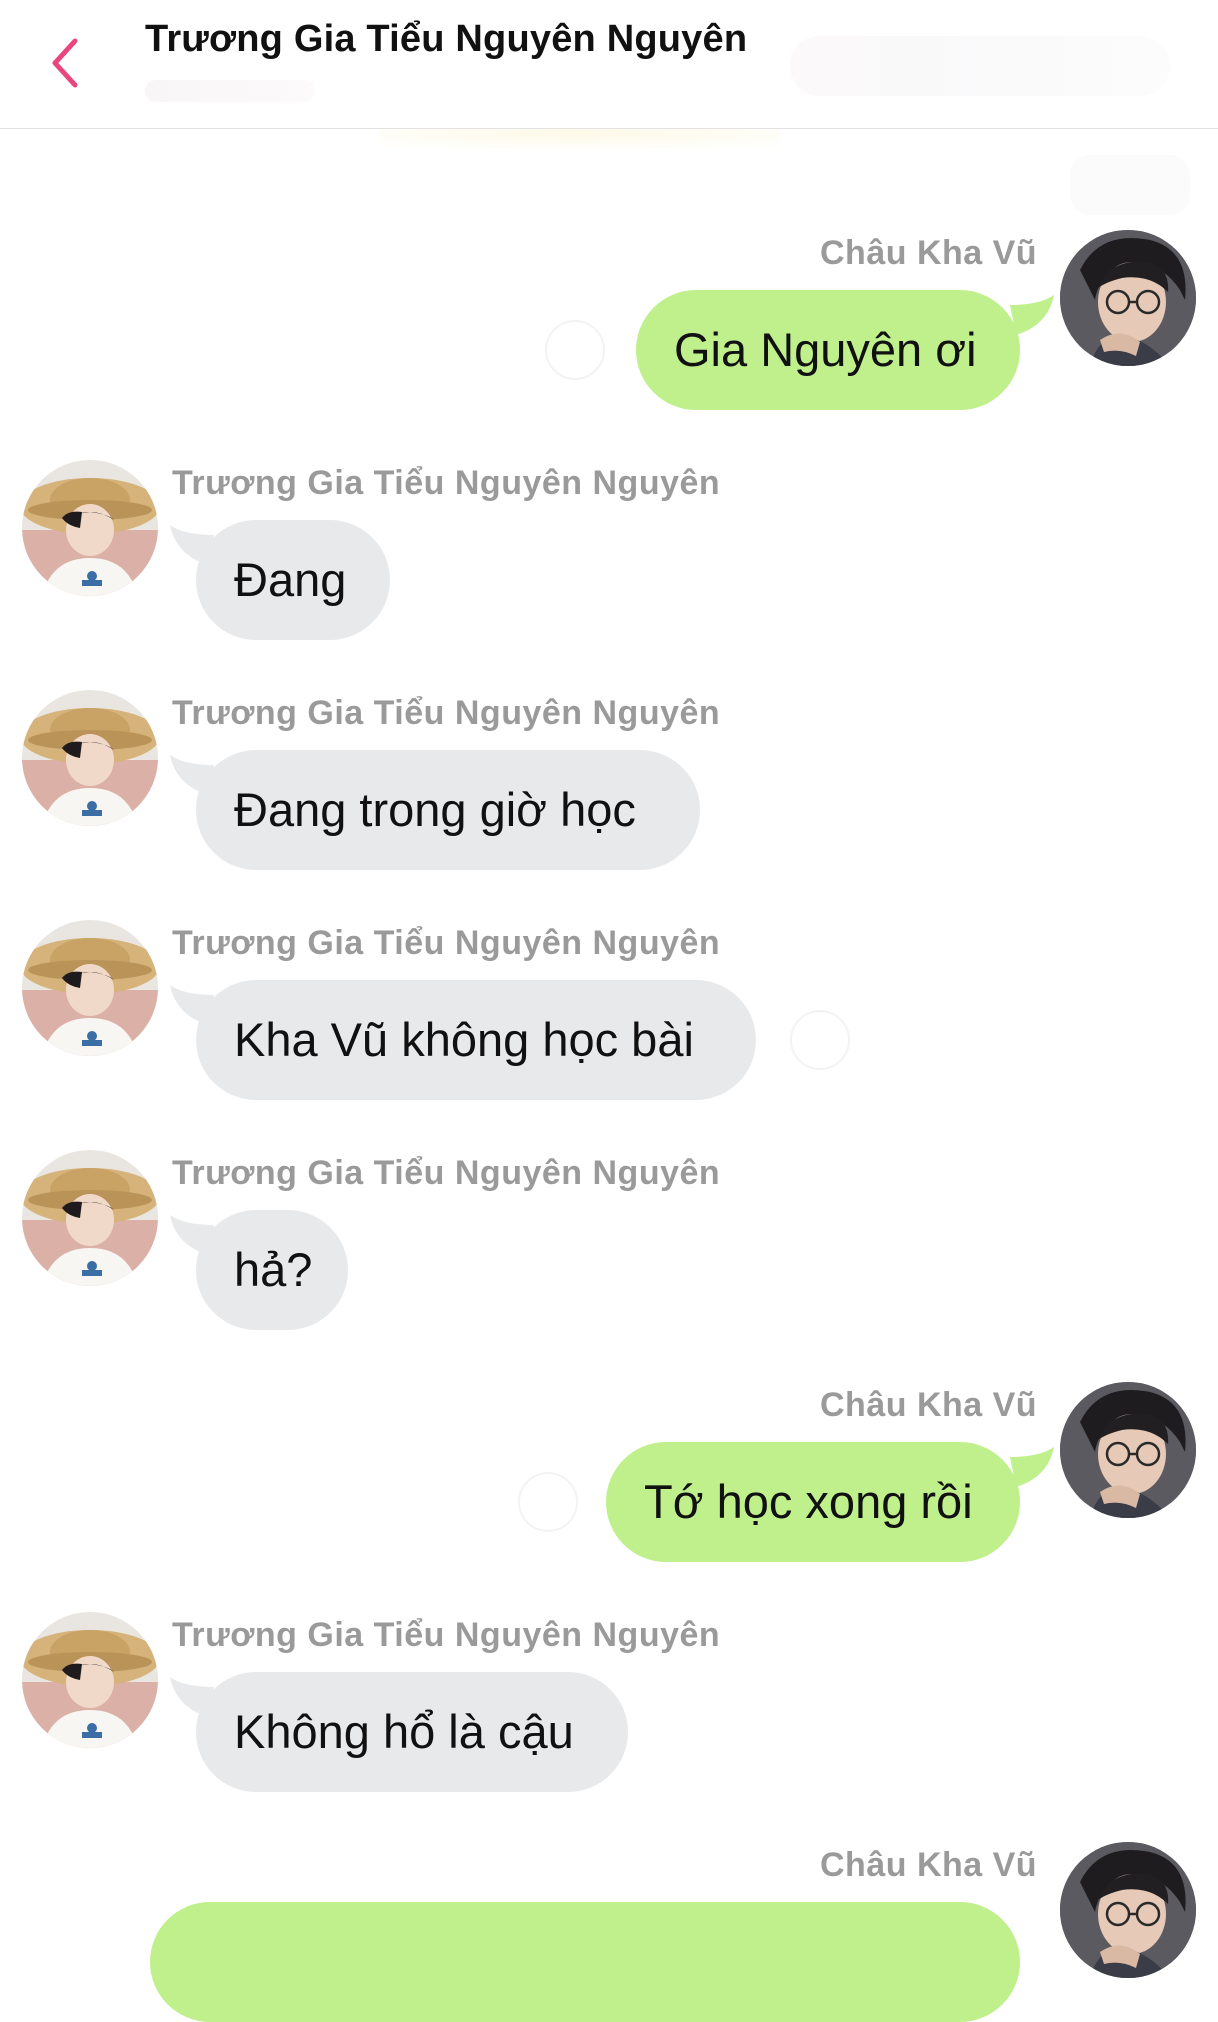 The image size is (1218, 2022). I want to click on back-button, so click(65, 63).